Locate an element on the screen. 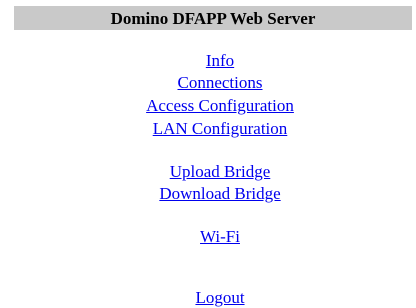  lan-configuration-link-label: LAN Configuration is located at coordinates (220, 128).